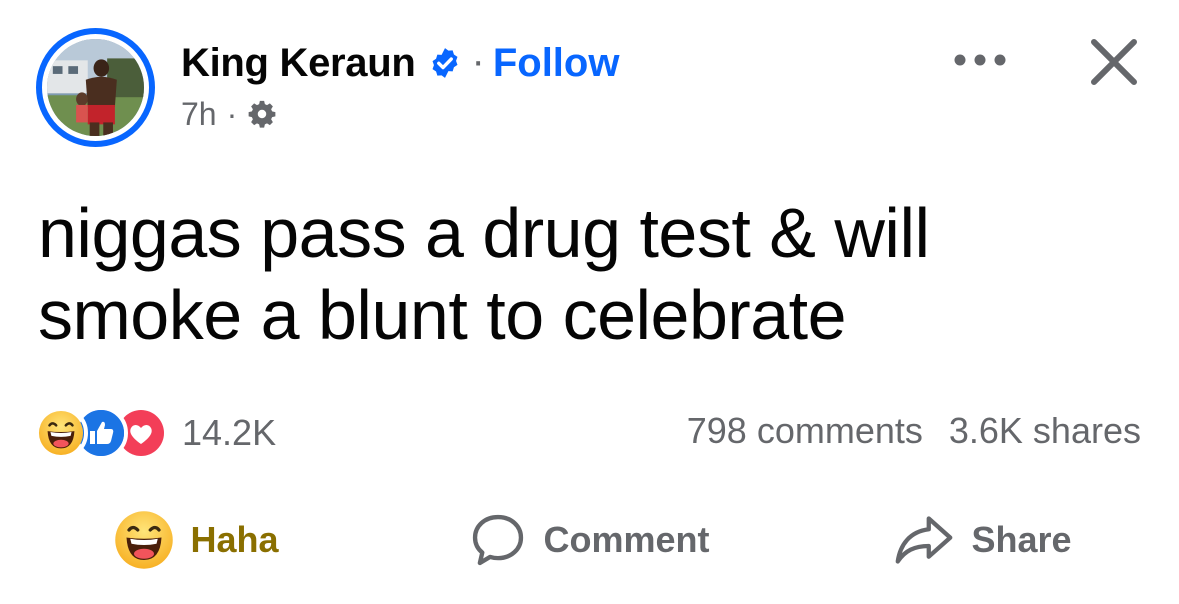  What do you see at coordinates (805, 431) in the screenshot?
I see `comments-count-link: 798 comments` at bounding box center [805, 431].